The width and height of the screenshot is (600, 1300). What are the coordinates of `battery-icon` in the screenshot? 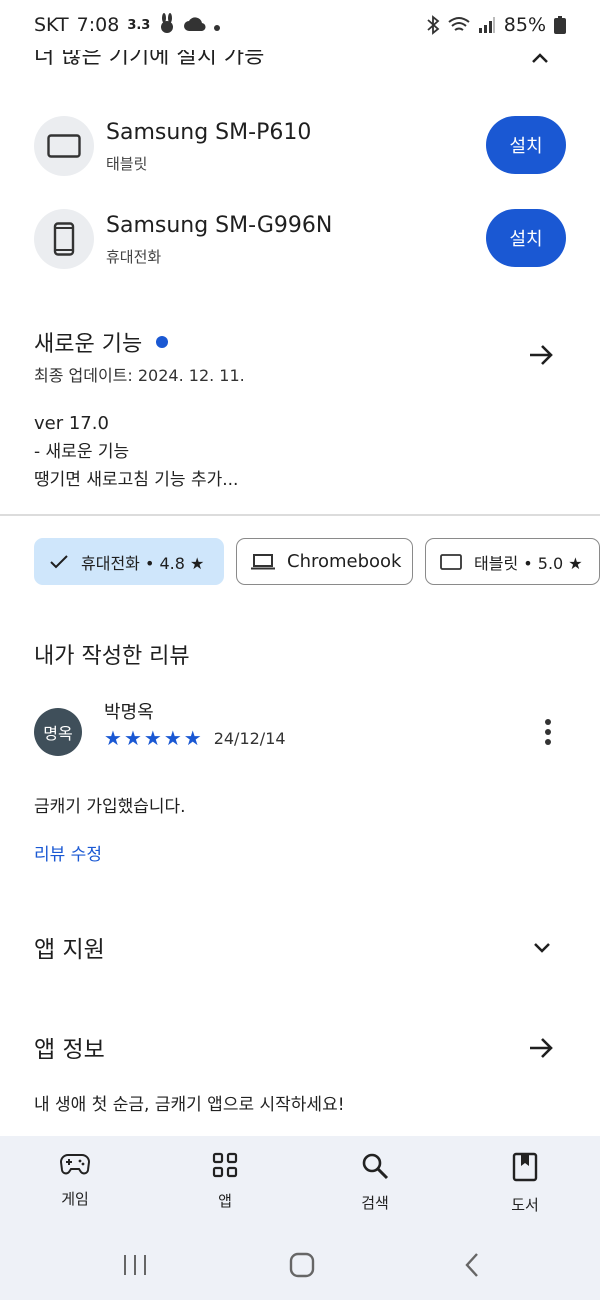 It's located at (560, 25).